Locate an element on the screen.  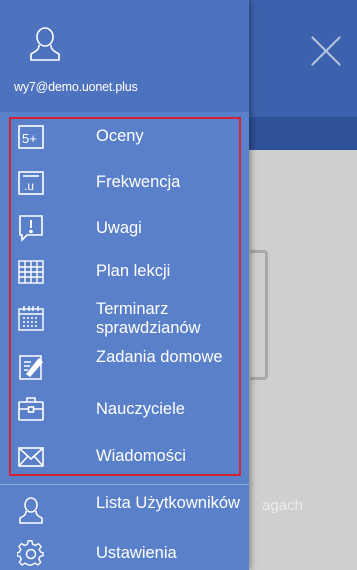
menu-item-grades: 5+ Oceny is located at coordinates (124, 137).